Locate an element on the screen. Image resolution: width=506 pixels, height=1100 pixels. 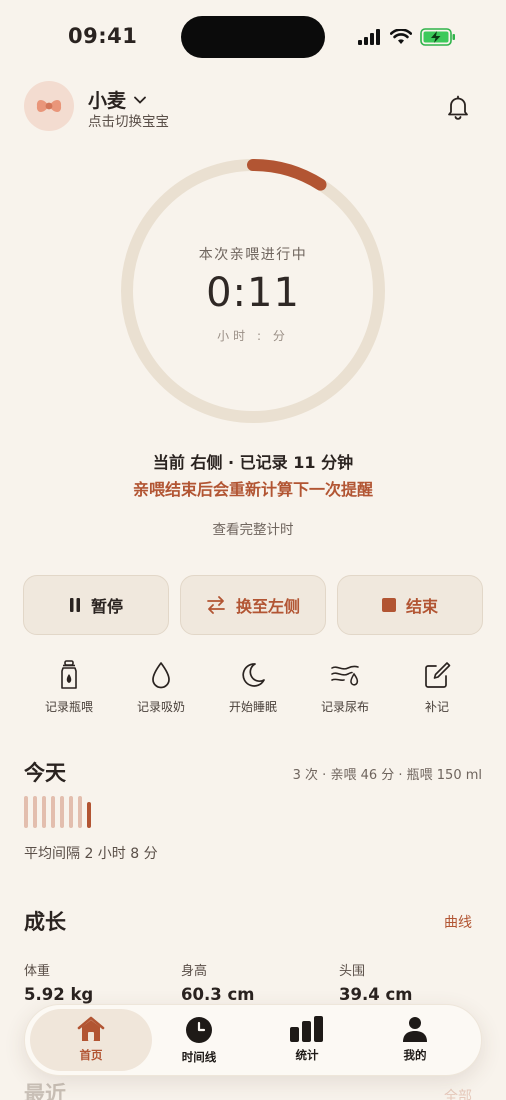
quick-action-label: 开始睡眠 is located at coordinates (252, 707).